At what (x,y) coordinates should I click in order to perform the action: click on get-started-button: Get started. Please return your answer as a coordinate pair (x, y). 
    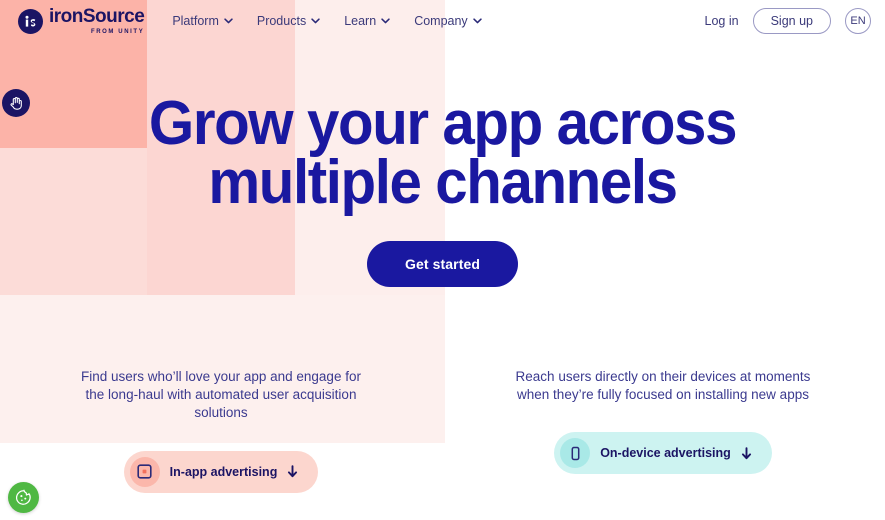
    Looking at the image, I should click on (442, 263).